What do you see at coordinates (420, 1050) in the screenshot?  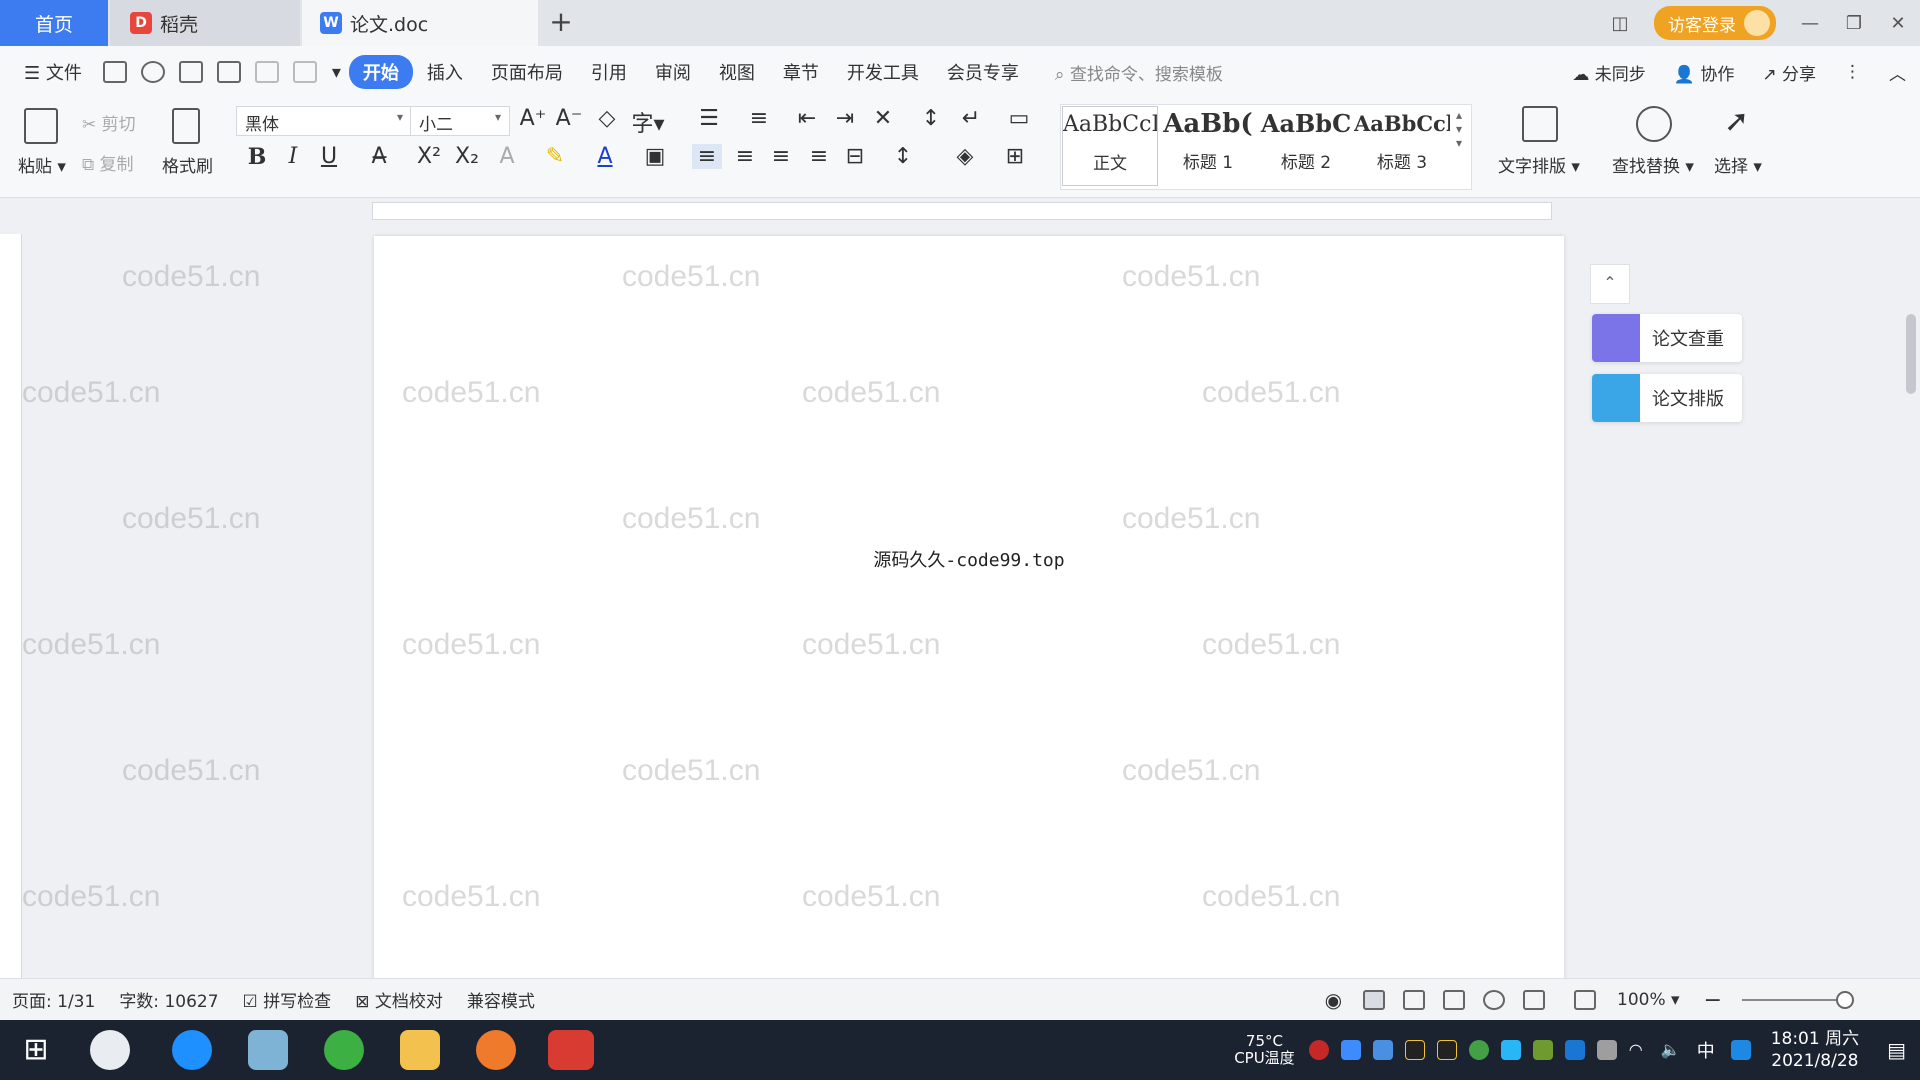 I see `file-explorer-icon` at bounding box center [420, 1050].